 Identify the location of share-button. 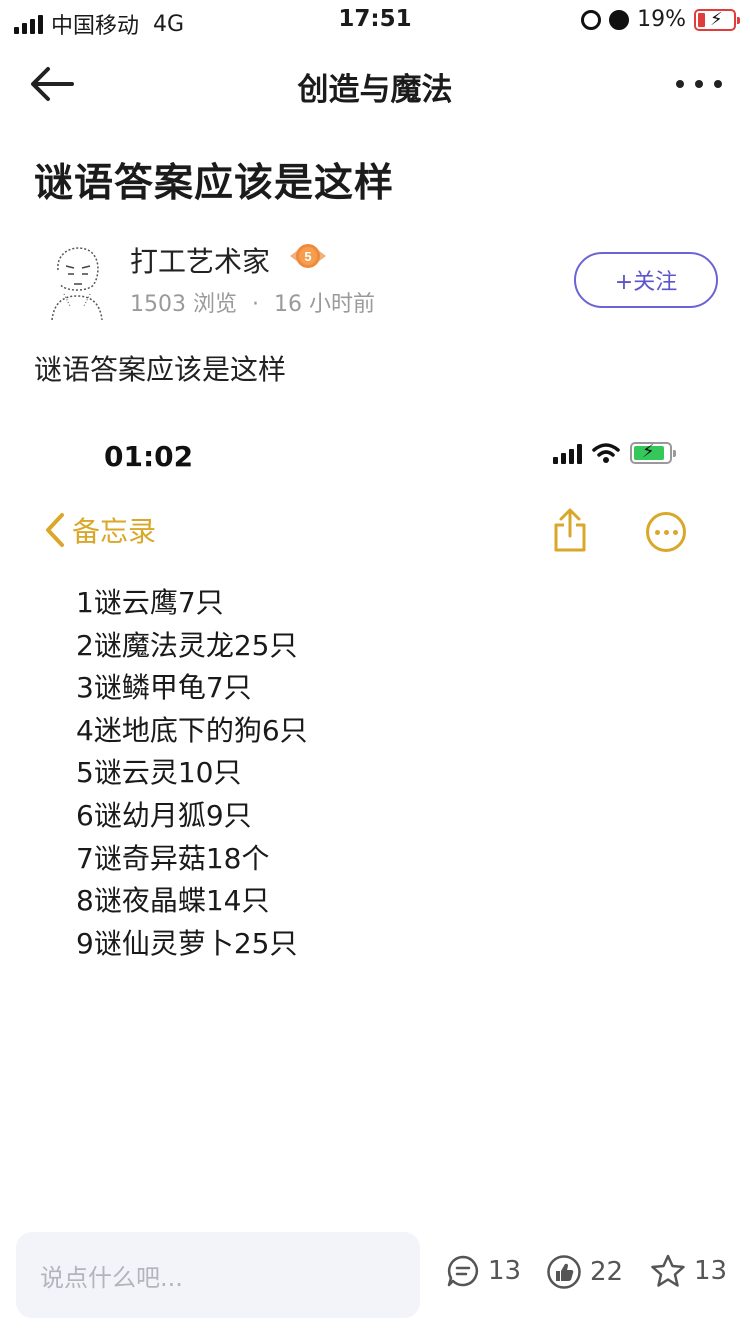
(570, 530).